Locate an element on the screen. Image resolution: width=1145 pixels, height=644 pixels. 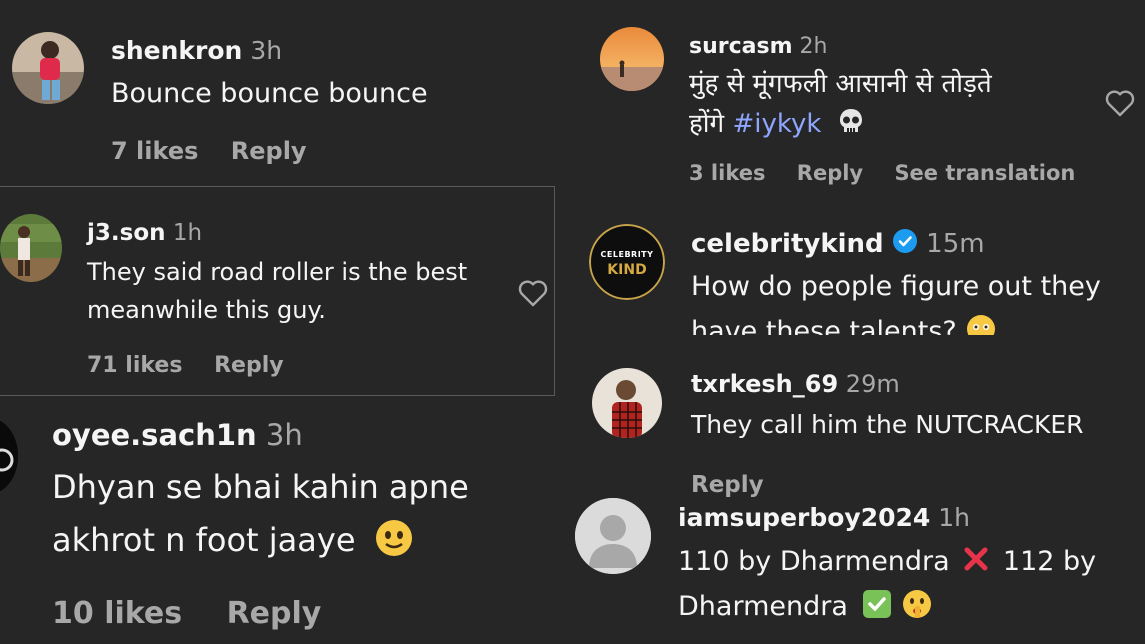
username: celebritykind is located at coordinates (787, 244).